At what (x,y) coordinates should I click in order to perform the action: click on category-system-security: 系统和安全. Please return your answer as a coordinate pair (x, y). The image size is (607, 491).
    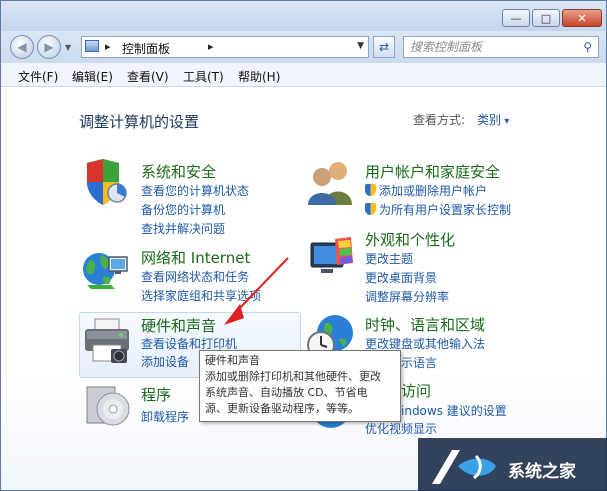
    Looking at the image, I should click on (178, 171).